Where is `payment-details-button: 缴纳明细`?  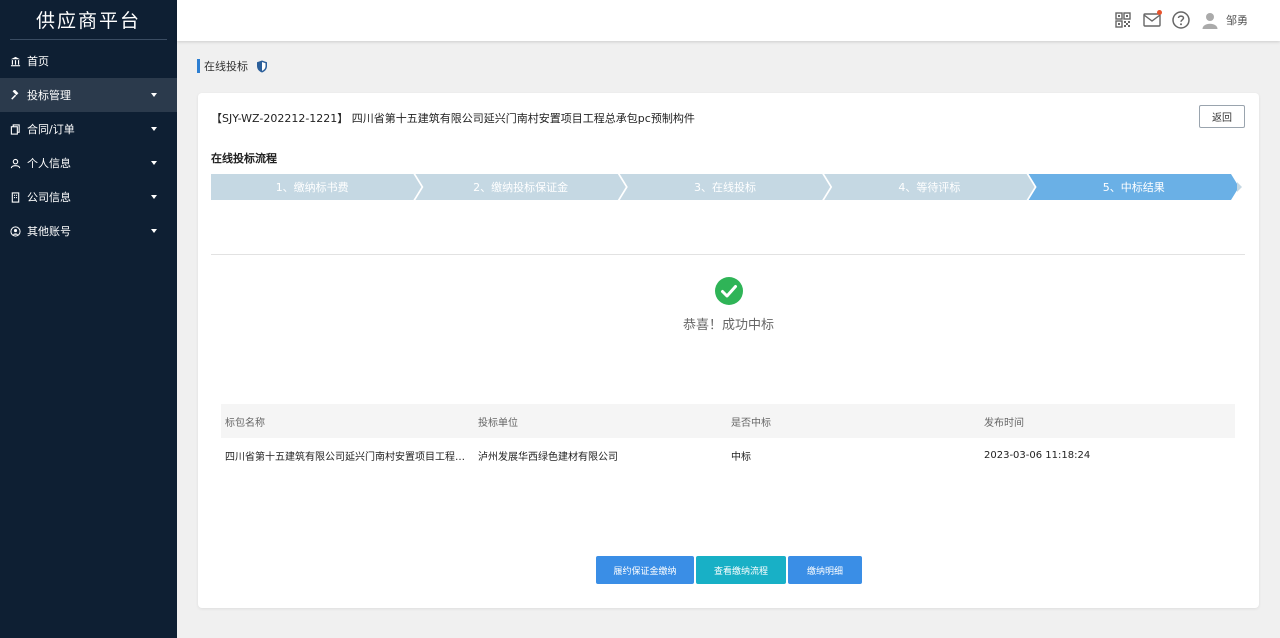 payment-details-button: 缴纳明细 is located at coordinates (825, 570).